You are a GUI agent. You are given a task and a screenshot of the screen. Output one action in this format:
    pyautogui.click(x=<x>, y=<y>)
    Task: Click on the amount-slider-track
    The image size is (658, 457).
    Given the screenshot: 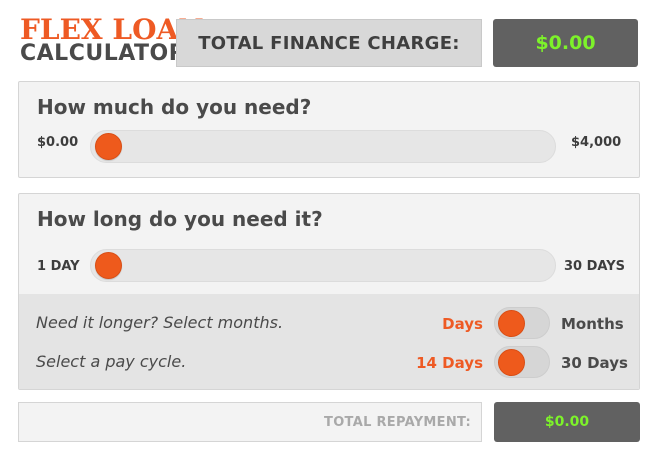 What is the action you would take?
    pyautogui.click(x=323, y=146)
    